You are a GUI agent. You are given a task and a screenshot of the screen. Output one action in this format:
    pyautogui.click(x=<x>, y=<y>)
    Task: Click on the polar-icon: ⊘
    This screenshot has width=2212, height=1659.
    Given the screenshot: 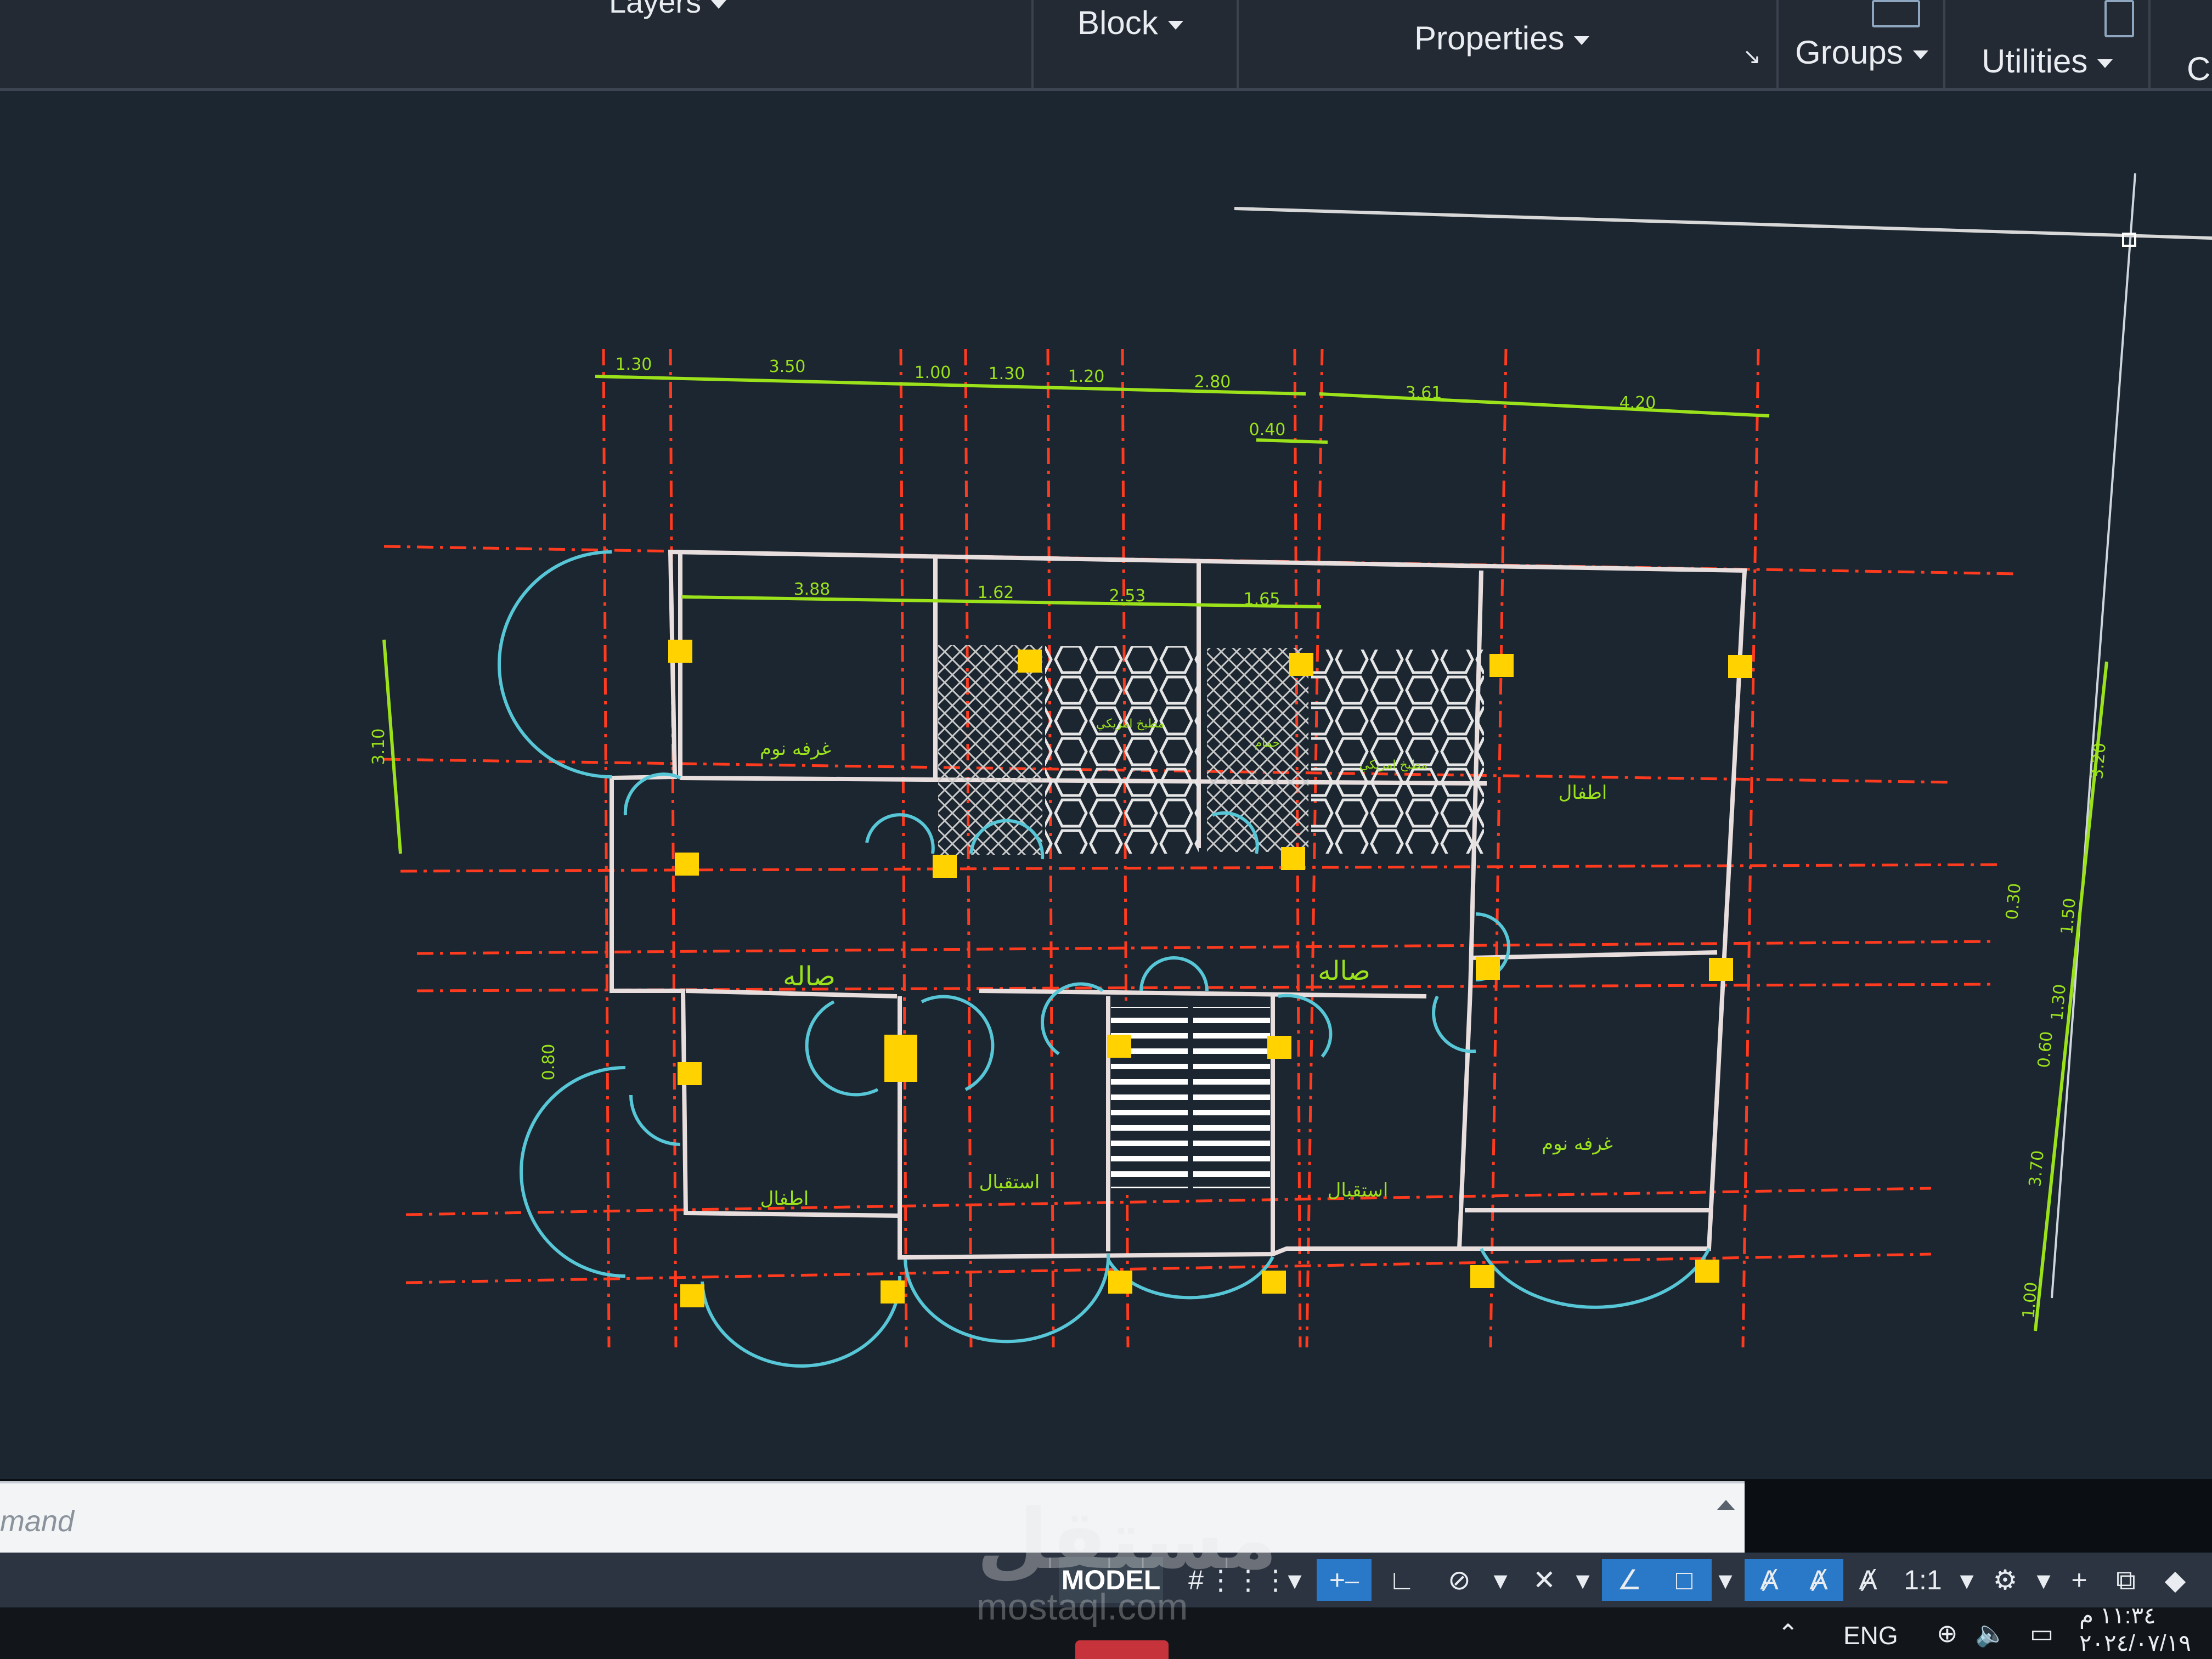 What is the action you would take?
    pyautogui.click(x=1459, y=1580)
    